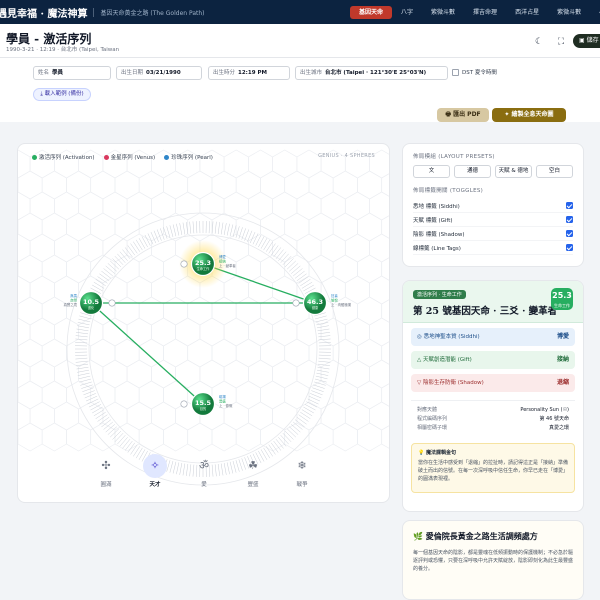  What do you see at coordinates (479, 73) in the screenshot?
I see `dst-label: DST 夏令時間` at bounding box center [479, 73].